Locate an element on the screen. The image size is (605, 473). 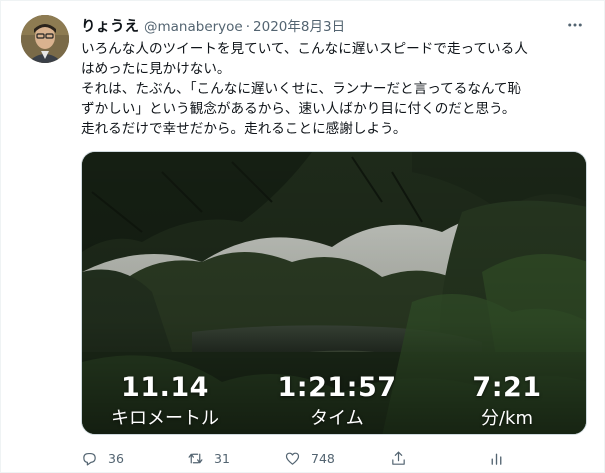
tweet-header: りょうえ @manaberyoe · 2020年8月3日 is located at coordinates (213, 25).